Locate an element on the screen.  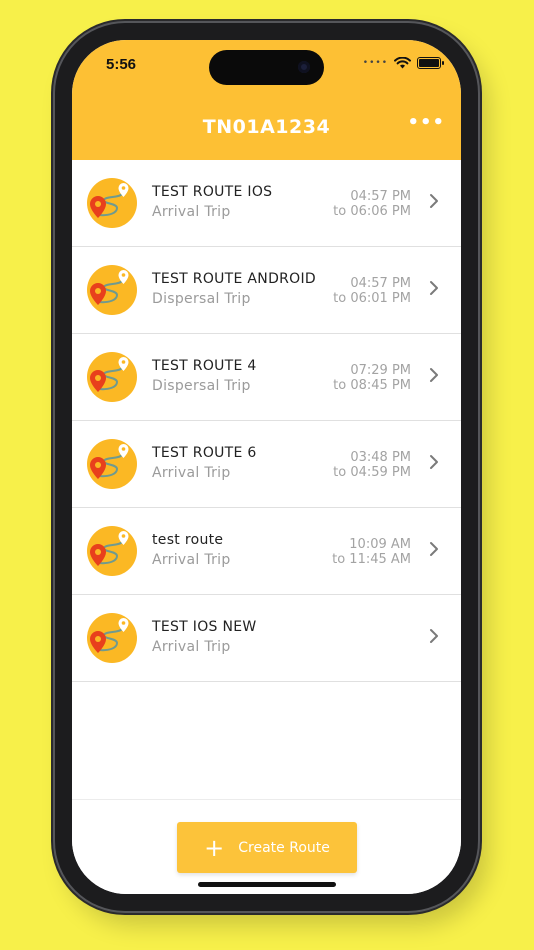
route-time: 10:09 AM to 11:45 AM is located at coordinates (371, 552).